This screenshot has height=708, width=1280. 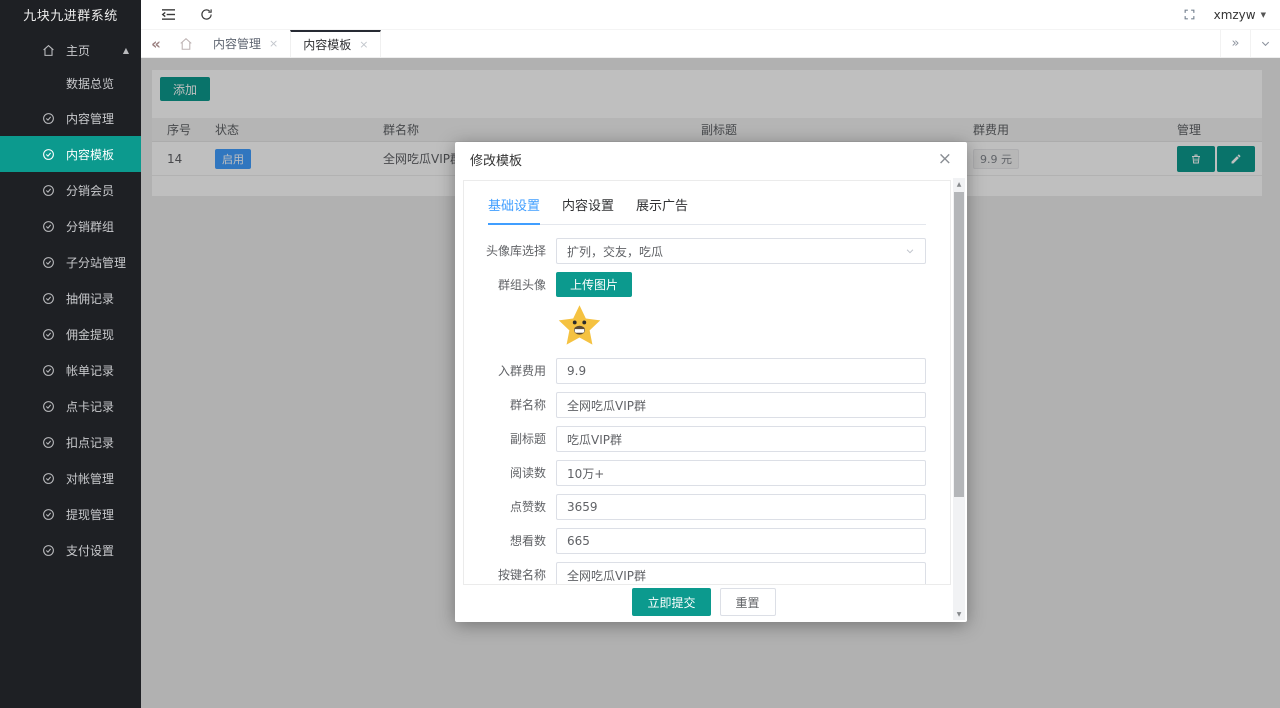 I want to click on like-count-input, so click(x=741, y=507).